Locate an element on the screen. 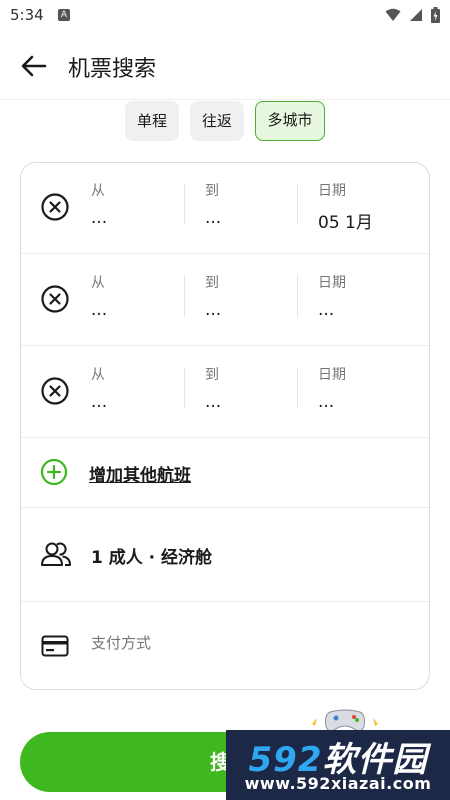 The image size is (450, 800). watermark-url: www.592xiazai.com is located at coordinates (338, 783).